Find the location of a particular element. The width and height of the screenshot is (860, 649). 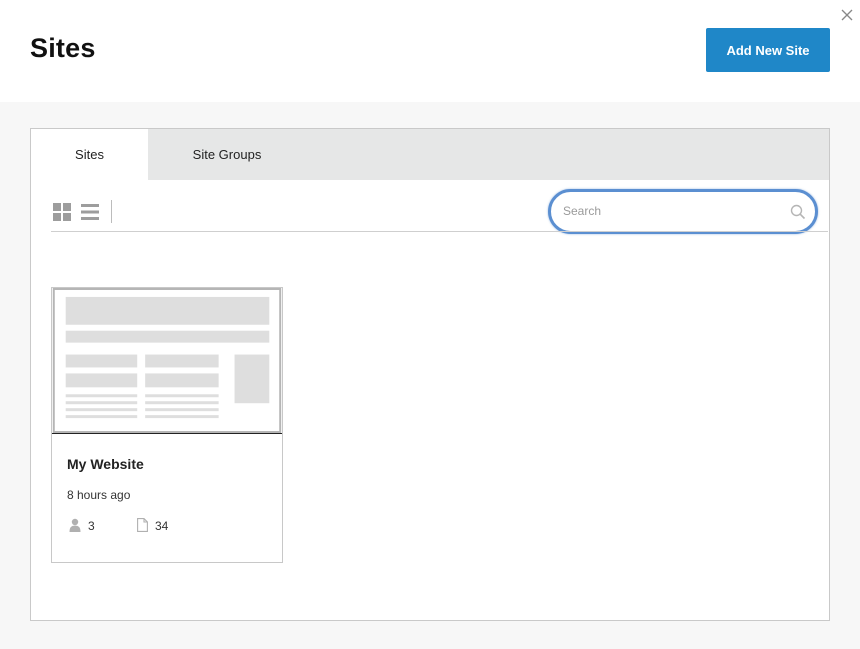

tab-site-groups: Site Groups is located at coordinates (227, 154).